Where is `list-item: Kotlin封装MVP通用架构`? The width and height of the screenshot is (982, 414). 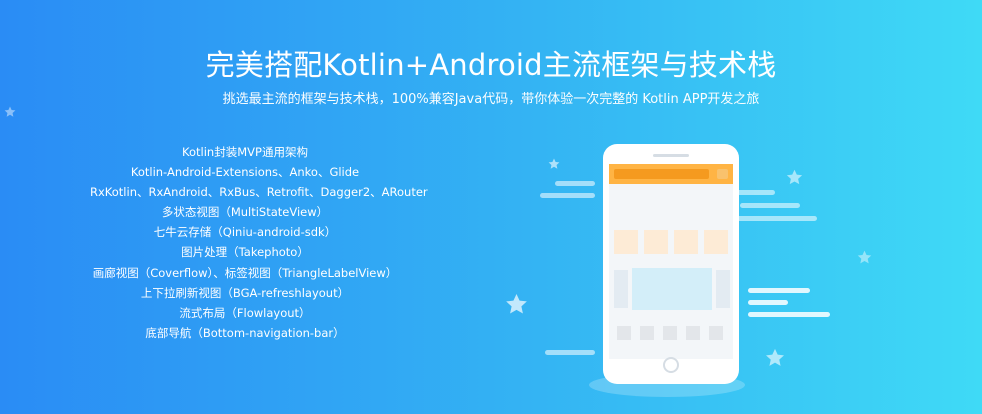 list-item: Kotlin封装MVP通用架构 is located at coordinates (245, 152).